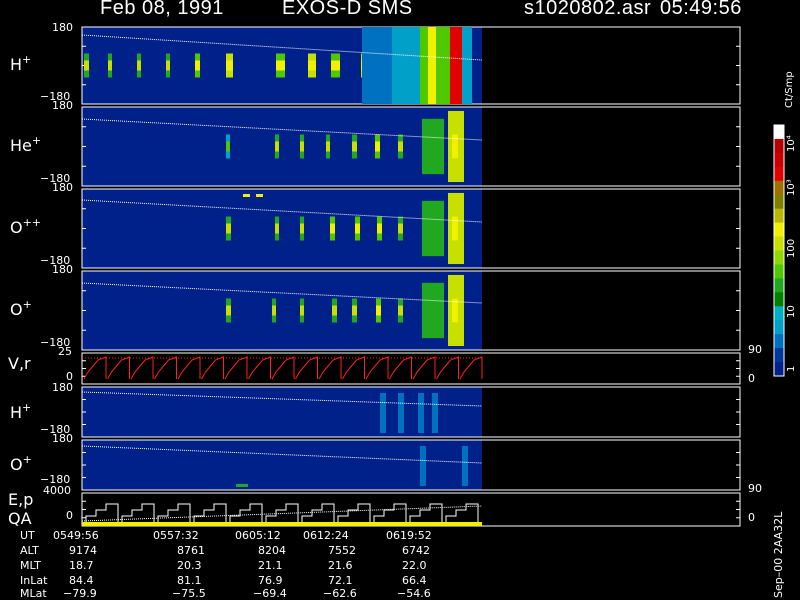 Image resolution: width=800 pixels, height=600 pixels. Describe the element at coordinates (270, 565) in the screenshot. I see `footer-mlt-2: 21.1` at that location.